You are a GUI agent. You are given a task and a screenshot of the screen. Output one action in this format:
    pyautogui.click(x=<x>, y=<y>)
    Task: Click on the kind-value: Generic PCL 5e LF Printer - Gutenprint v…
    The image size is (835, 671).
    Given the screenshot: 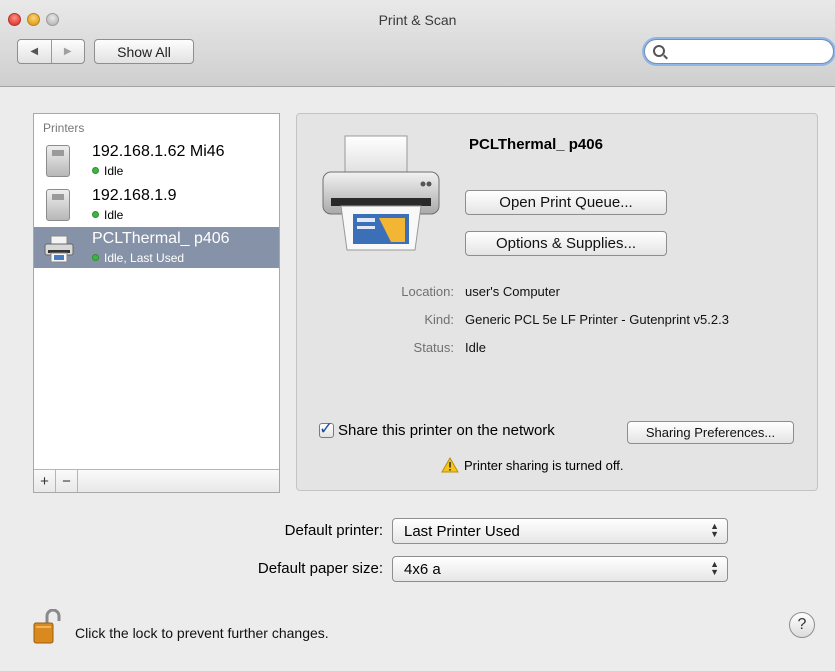 What is the action you would take?
    pyautogui.click(x=597, y=319)
    